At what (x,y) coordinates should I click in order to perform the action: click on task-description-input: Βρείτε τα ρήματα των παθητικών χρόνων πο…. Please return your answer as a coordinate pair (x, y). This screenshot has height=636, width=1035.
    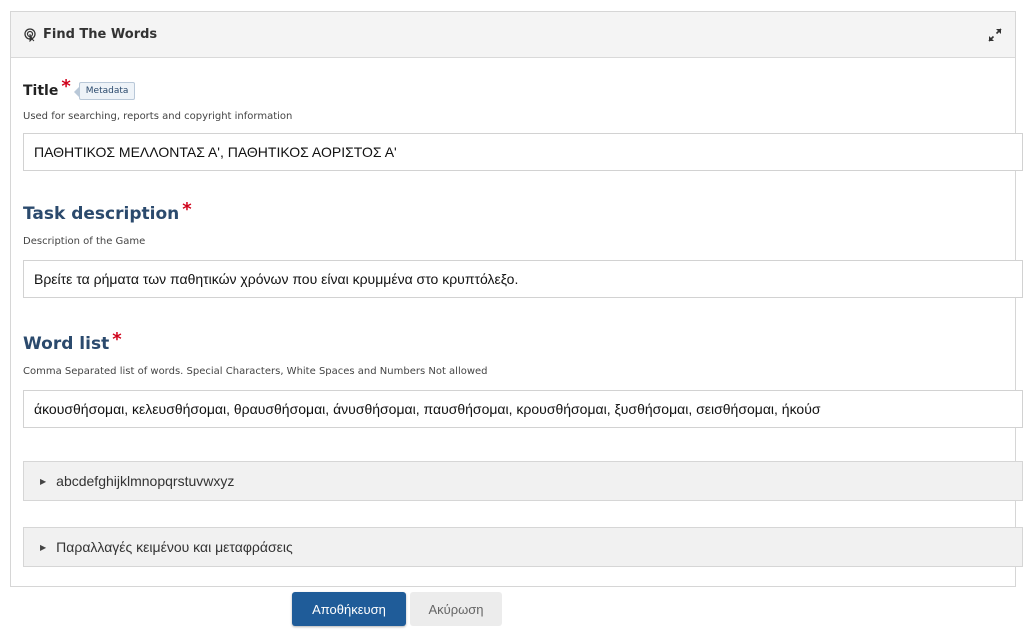
    Looking at the image, I should click on (523, 279).